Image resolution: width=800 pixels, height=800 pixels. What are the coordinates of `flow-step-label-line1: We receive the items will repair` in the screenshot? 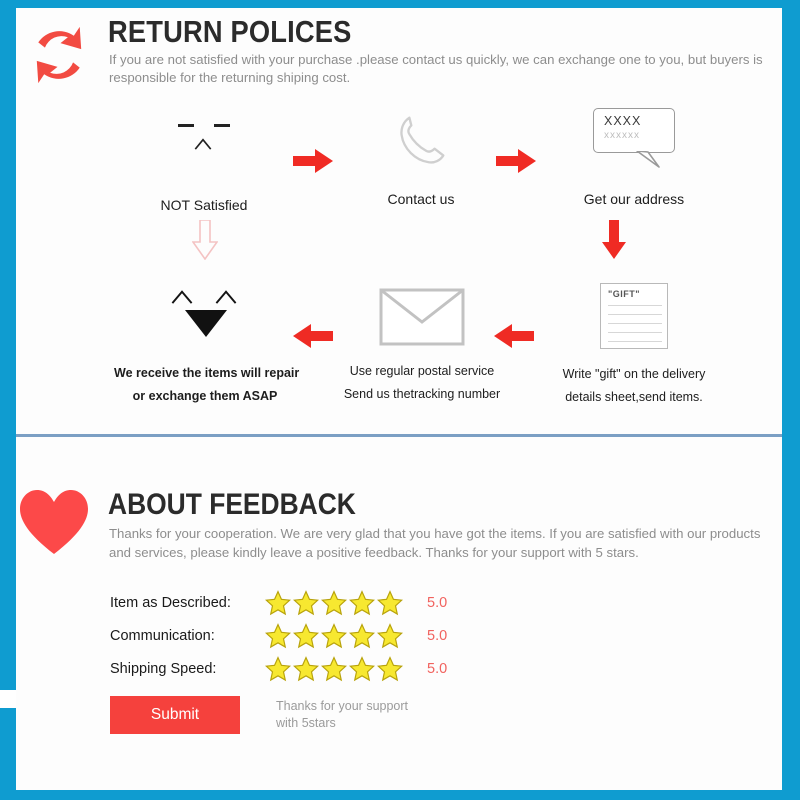 It's located at (207, 373).